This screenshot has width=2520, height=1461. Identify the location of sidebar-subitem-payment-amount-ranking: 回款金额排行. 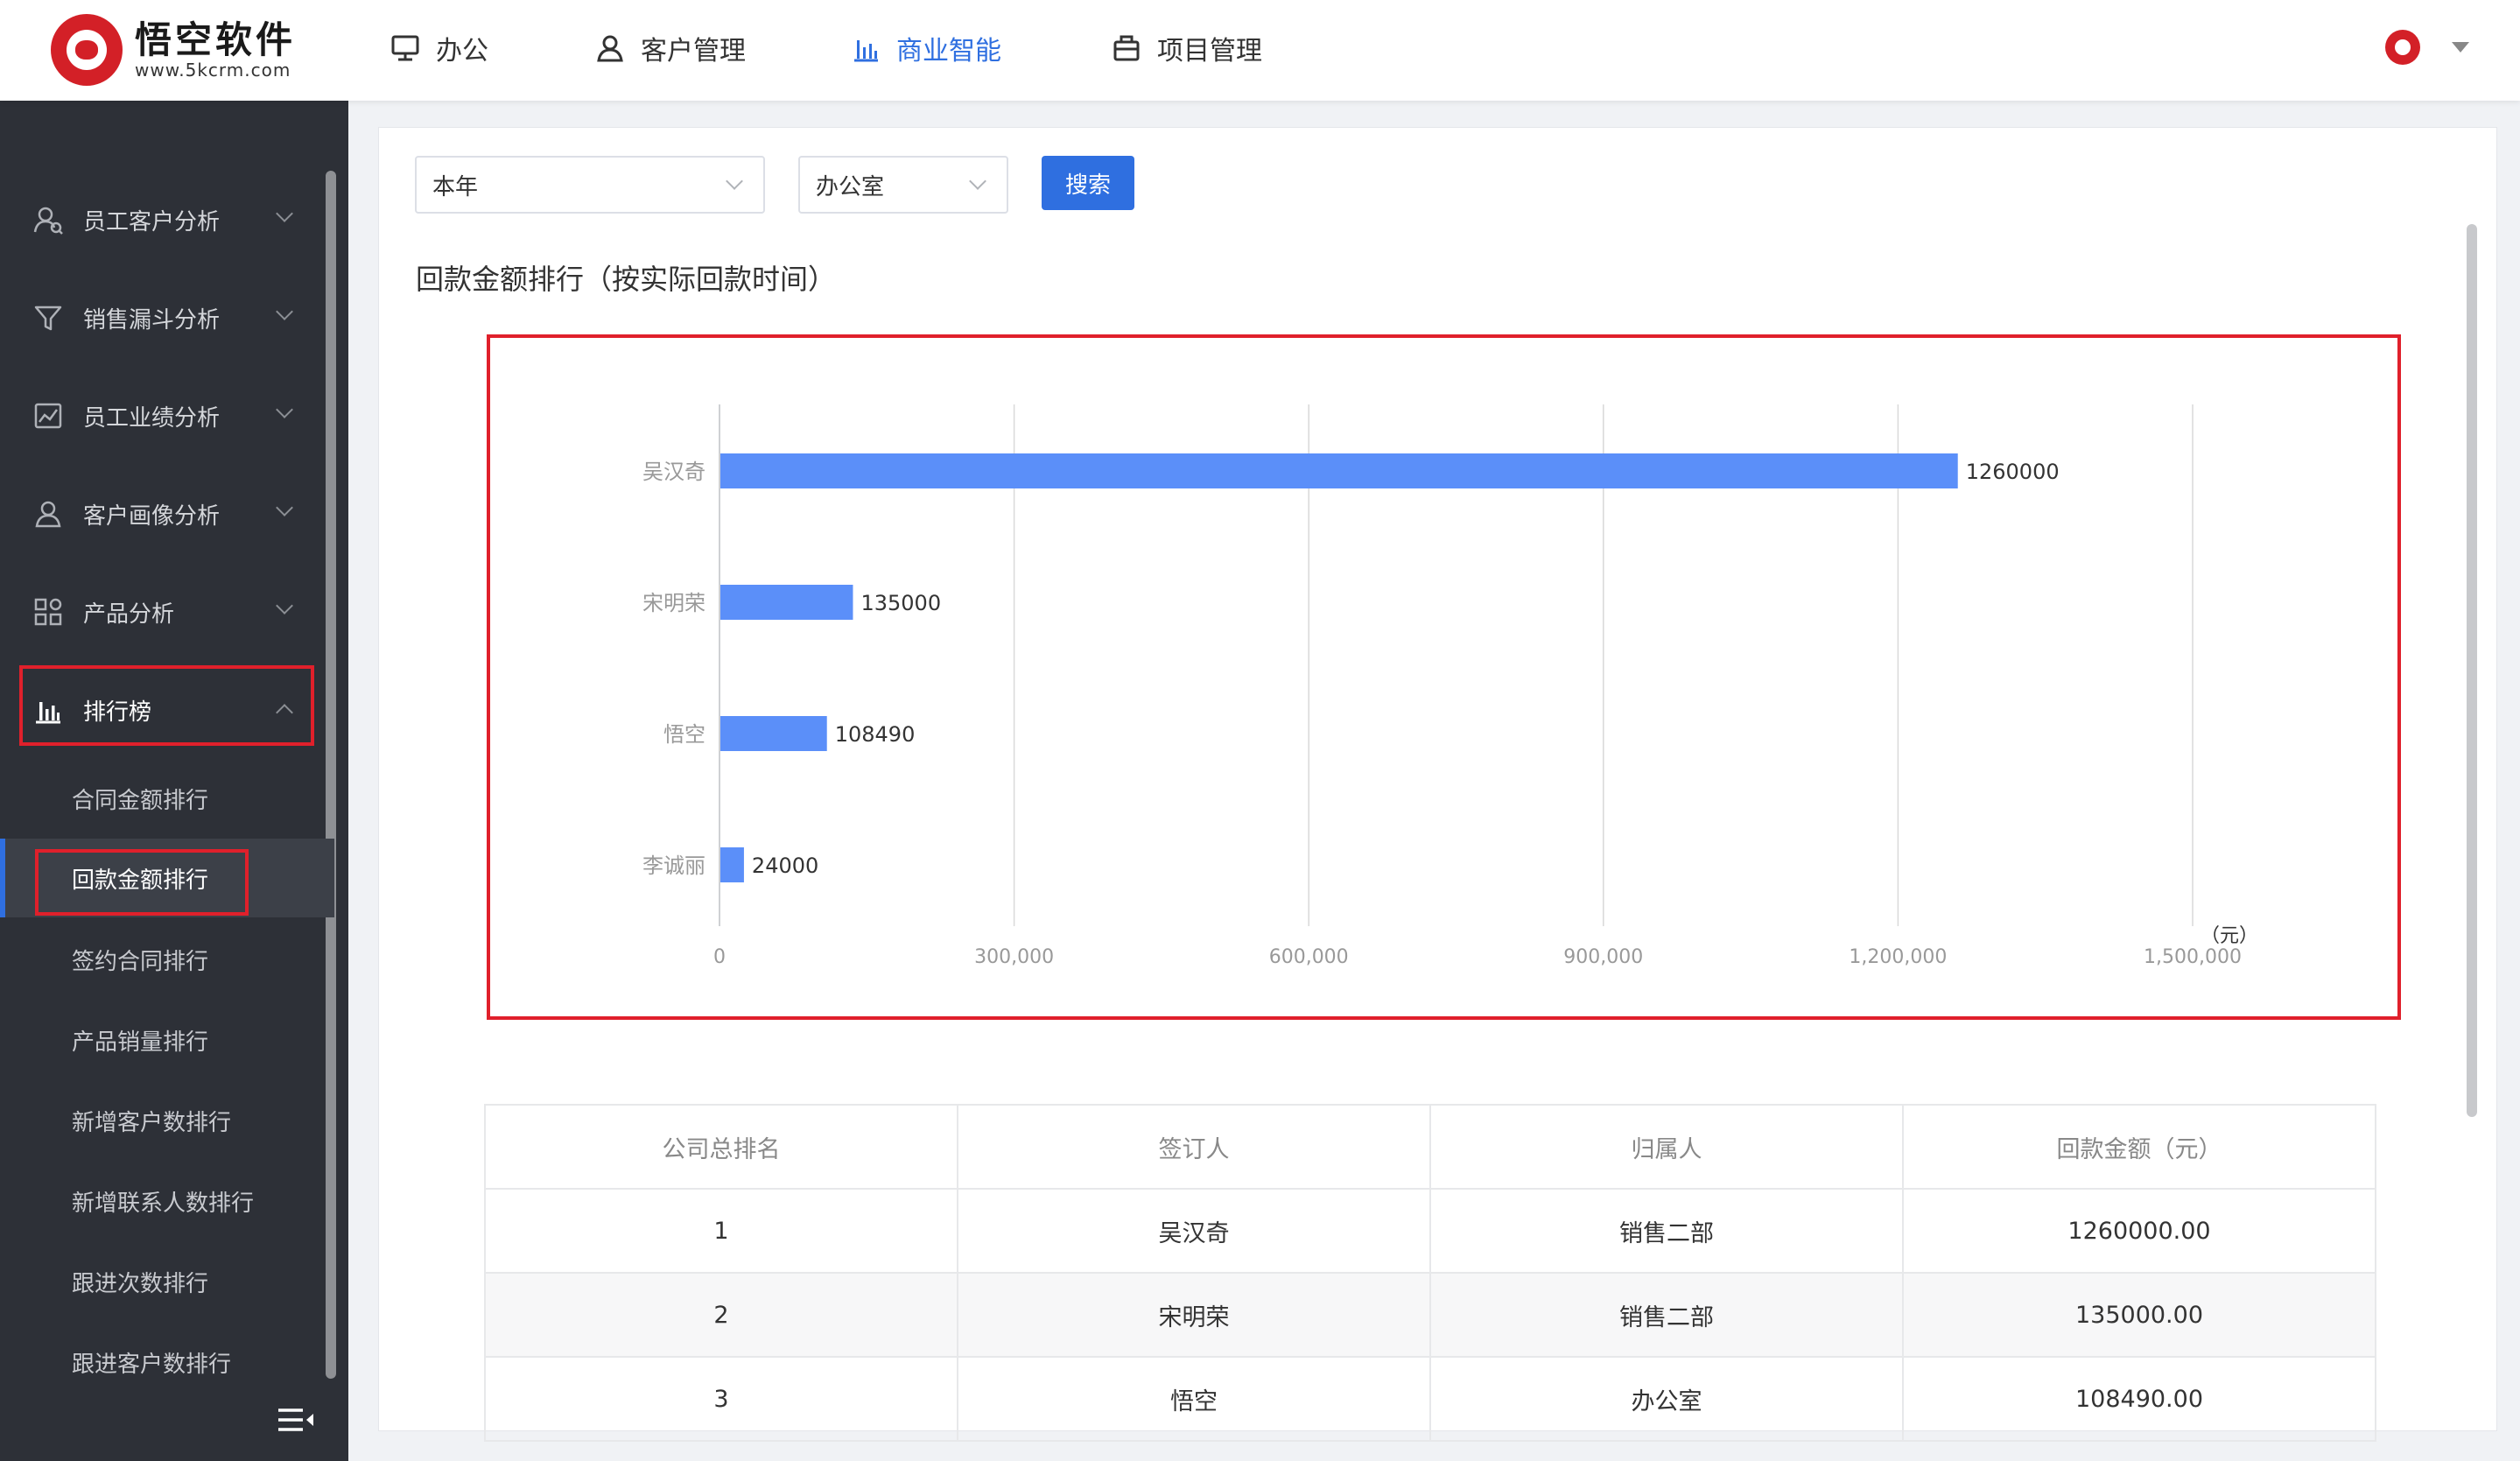
(167, 878).